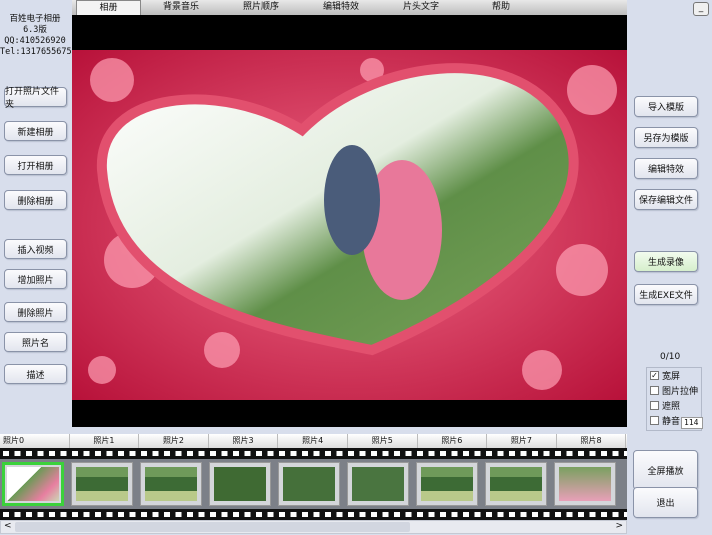 The image size is (712, 535). What do you see at coordinates (701, 9) in the screenshot?
I see `minimize-button: _` at bounding box center [701, 9].